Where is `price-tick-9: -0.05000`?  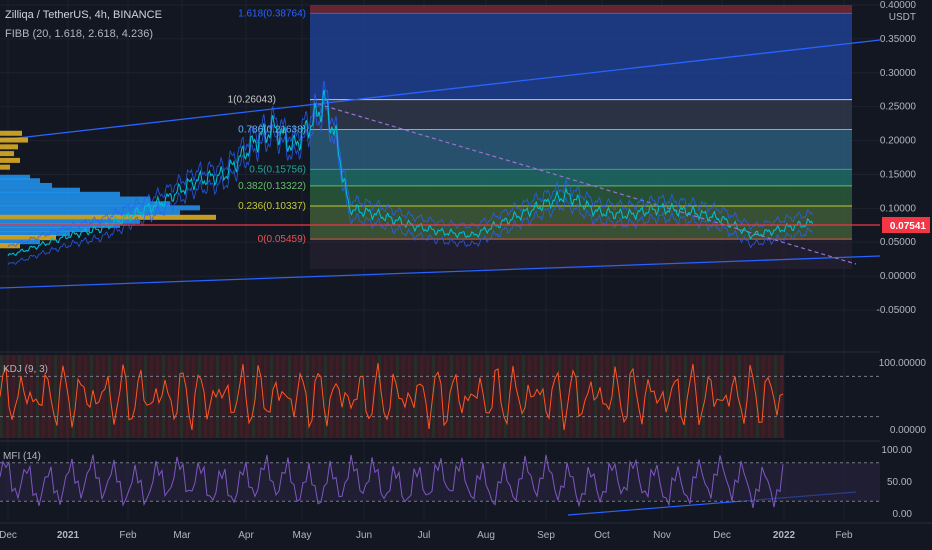
price-tick-9: -0.05000 is located at coordinates (897, 310).